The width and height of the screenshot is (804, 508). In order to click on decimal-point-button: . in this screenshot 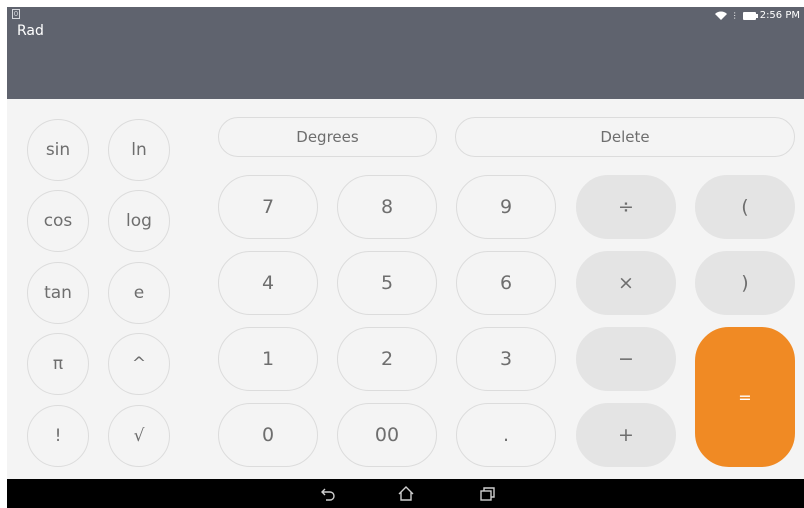, I will do `click(506, 435)`.